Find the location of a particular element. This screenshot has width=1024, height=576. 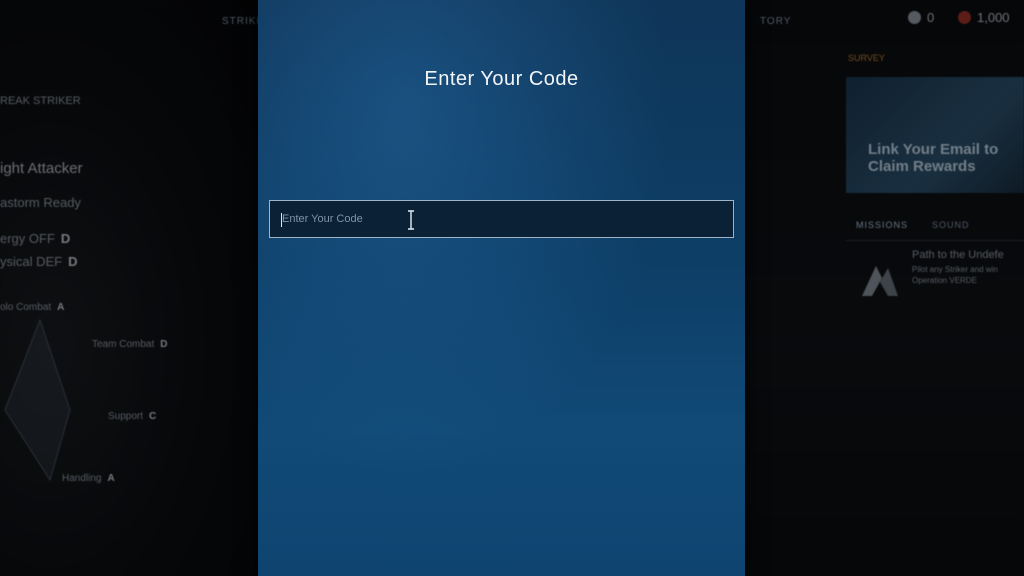

striker-status: astorm Ready is located at coordinates (40, 202).